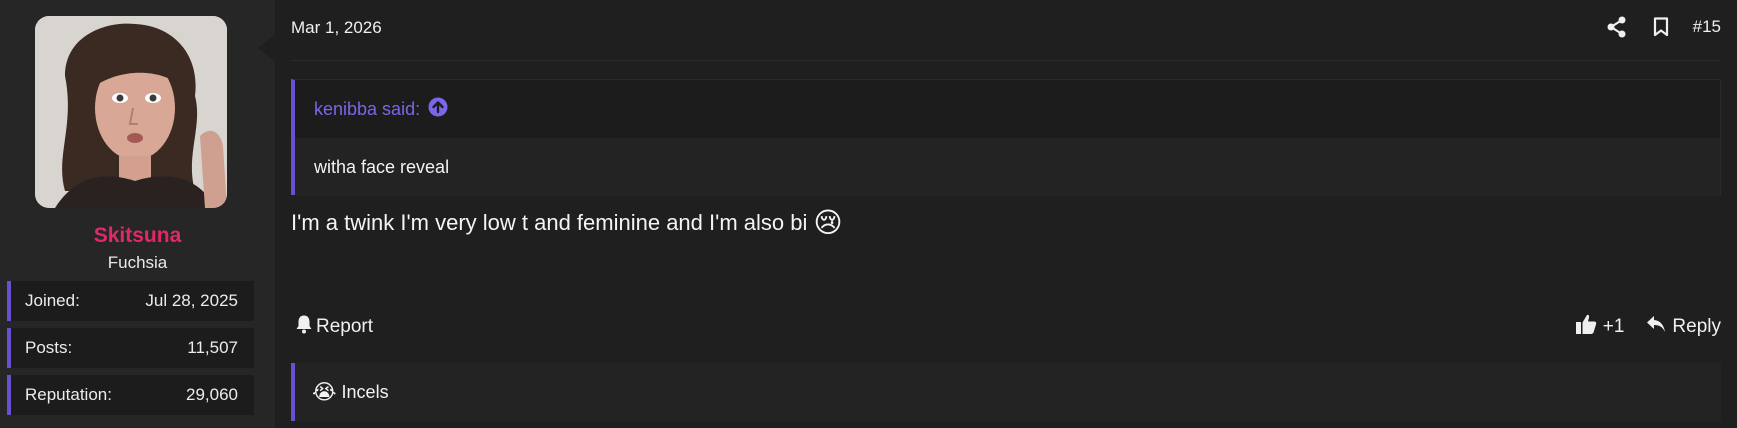 The width and height of the screenshot is (1737, 428). What do you see at coordinates (130, 395) in the screenshot?
I see `stat-reputation: Reputation: 29,060` at bounding box center [130, 395].